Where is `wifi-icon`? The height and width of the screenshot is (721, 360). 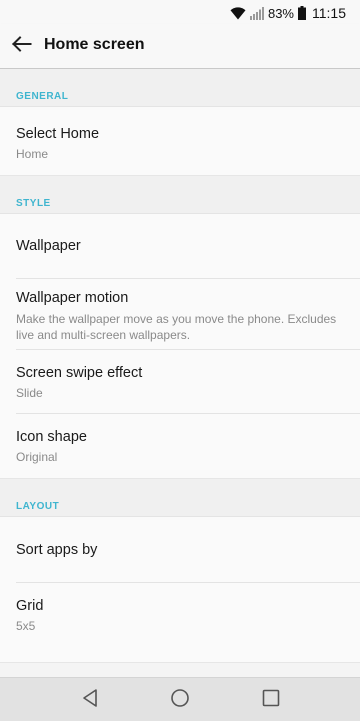 wifi-icon is located at coordinates (238, 13).